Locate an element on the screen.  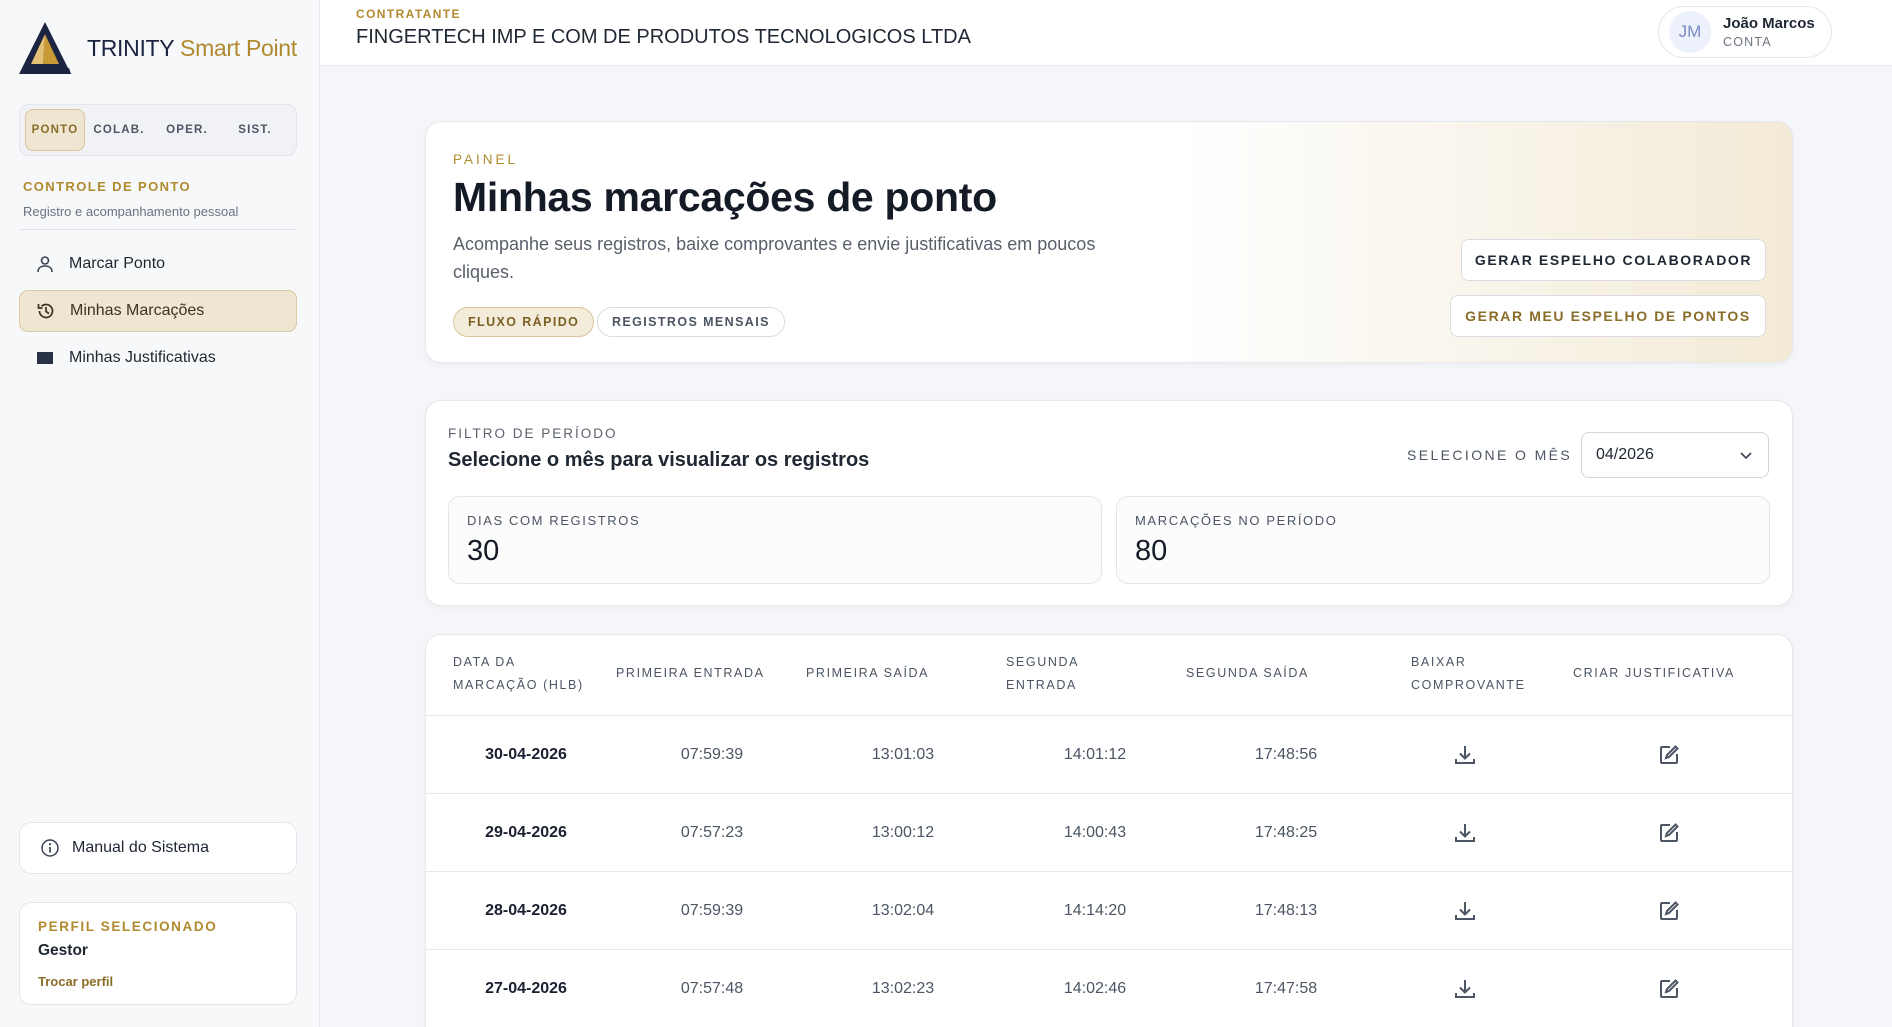
time-cell: 13:02:04 is located at coordinates (903, 910).